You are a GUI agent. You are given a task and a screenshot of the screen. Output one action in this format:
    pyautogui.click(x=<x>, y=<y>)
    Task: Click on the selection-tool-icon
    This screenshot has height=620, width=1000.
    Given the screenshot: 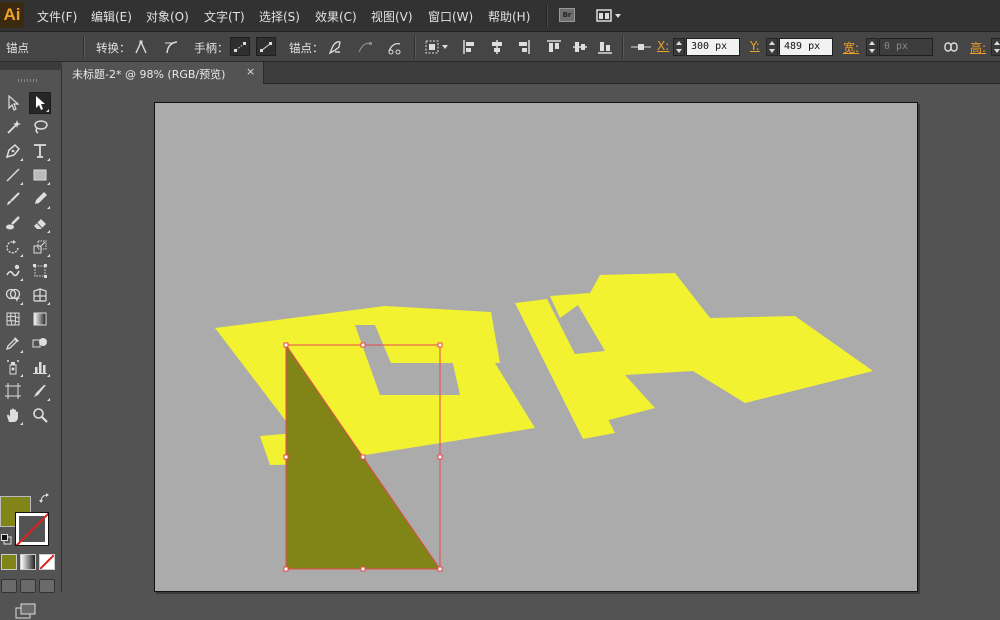 What is the action you would take?
    pyautogui.click(x=13, y=103)
    